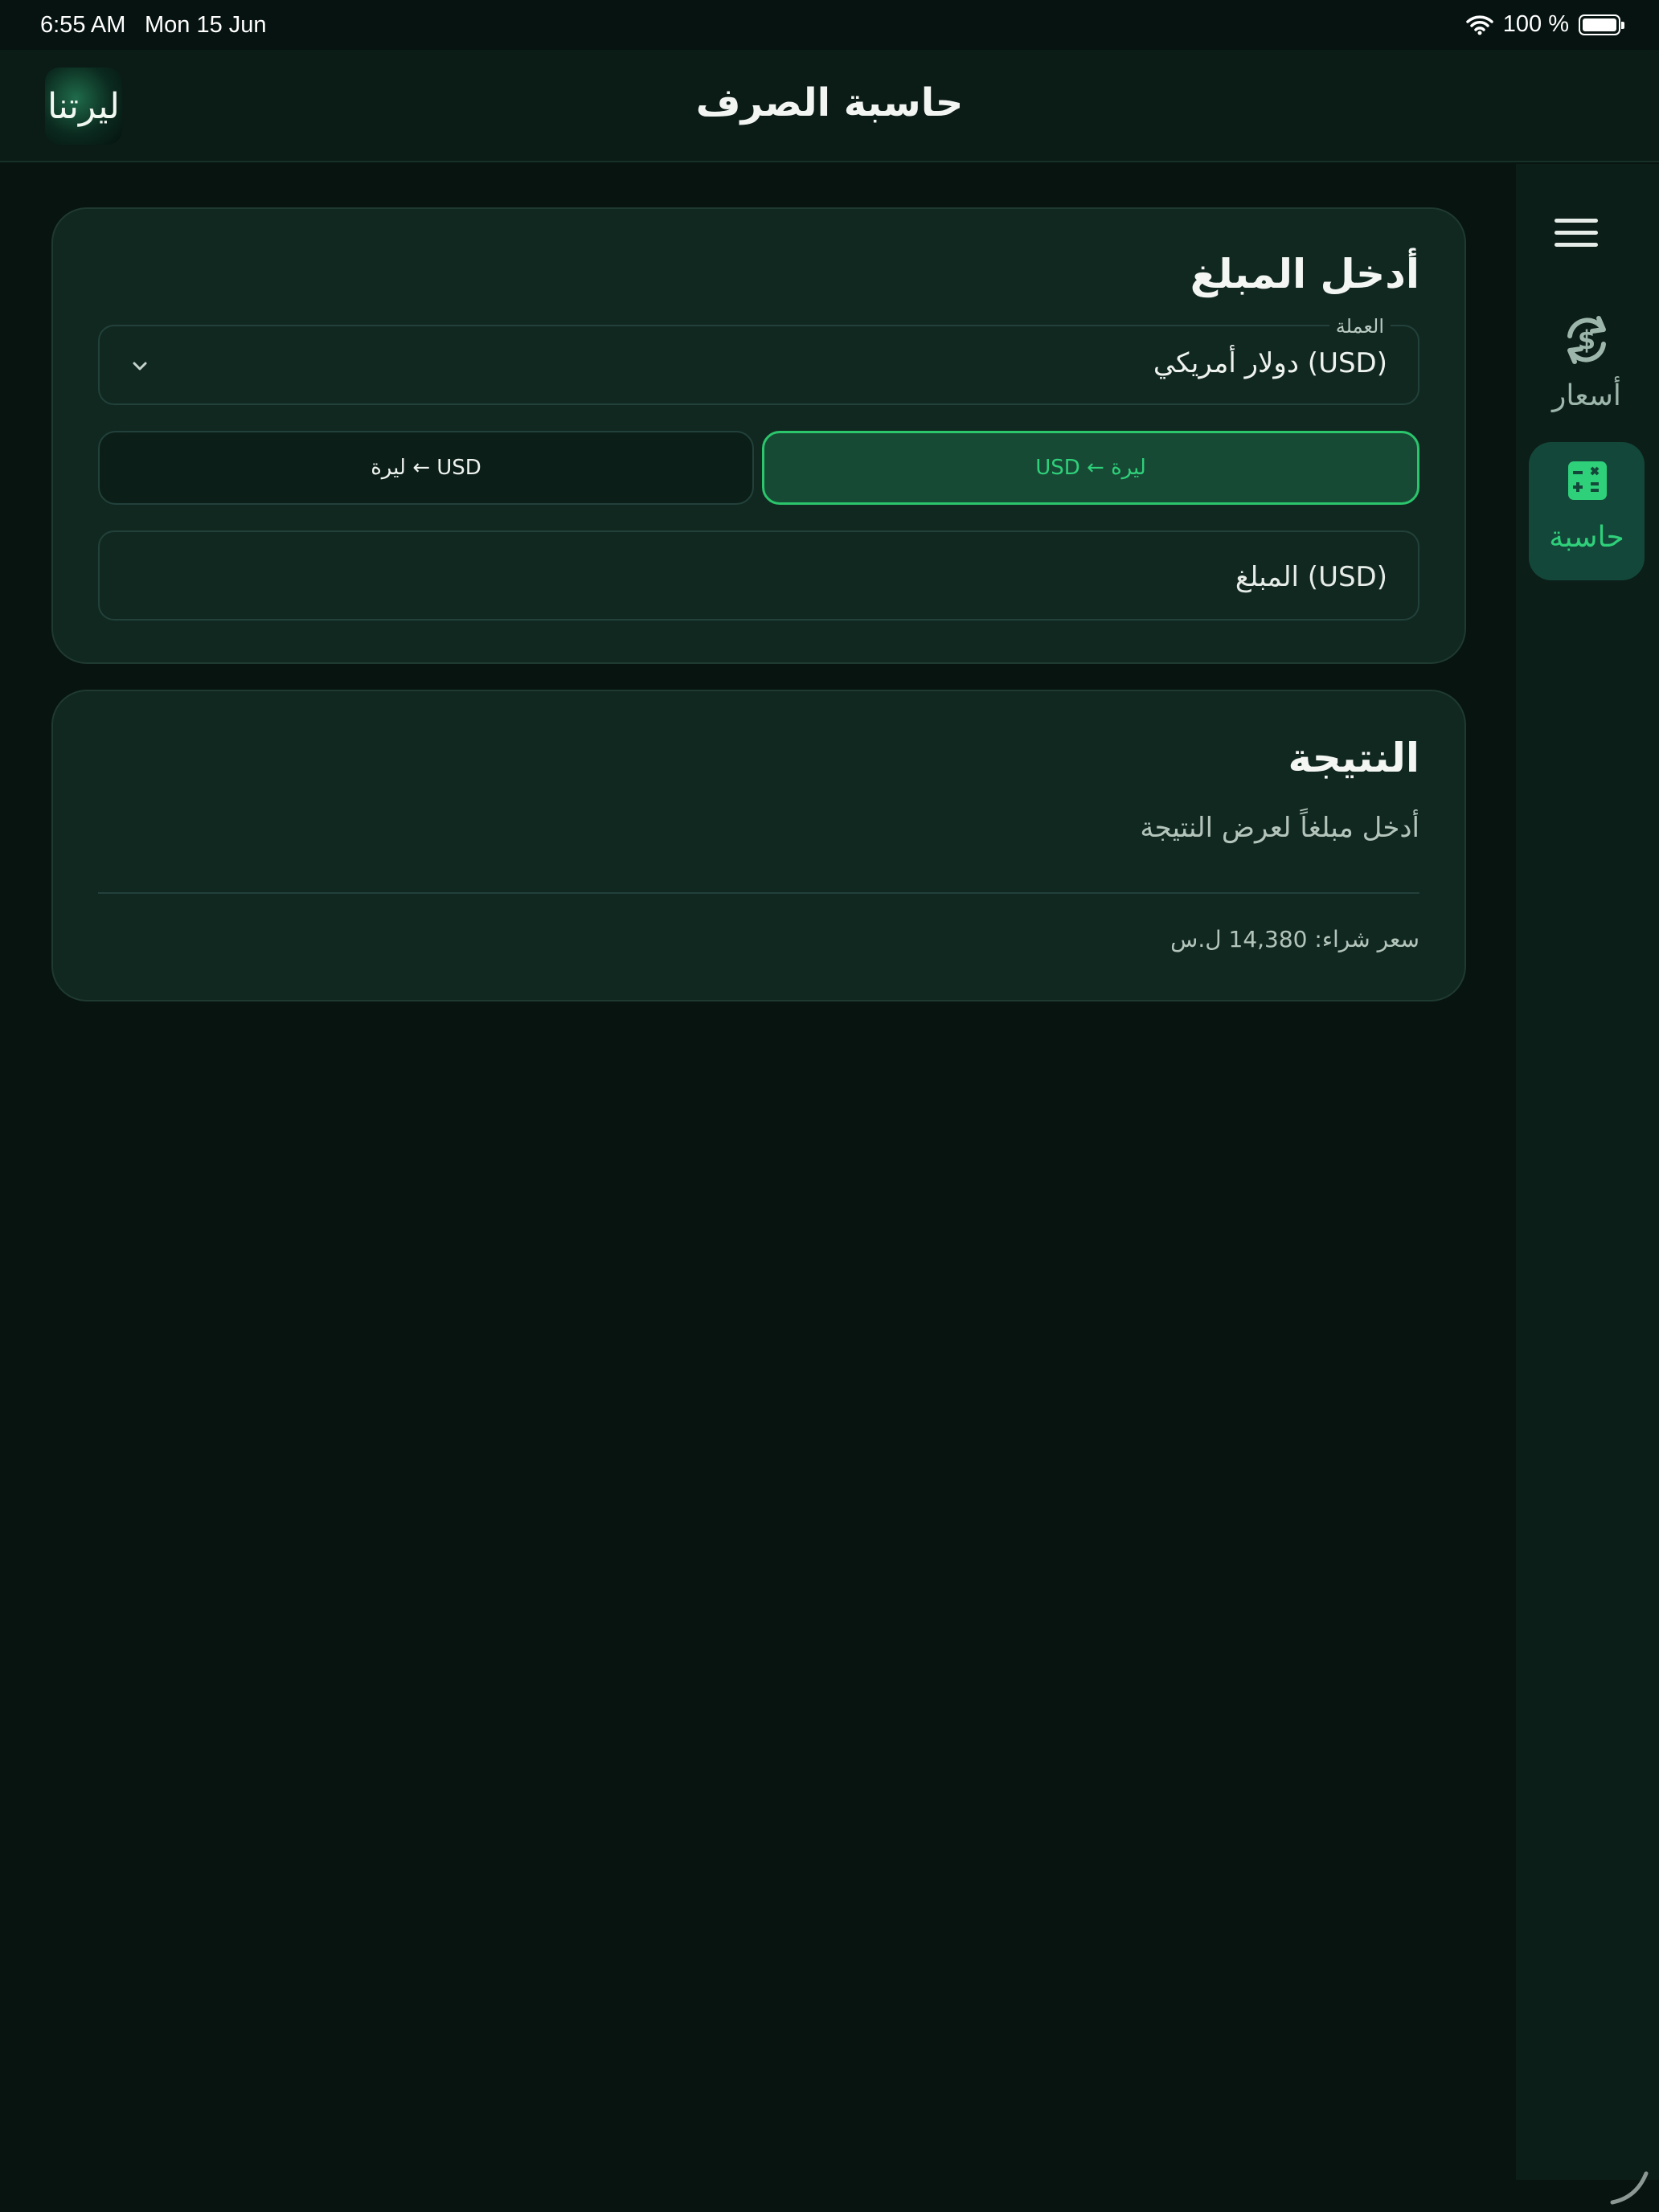  Describe the element at coordinates (1535, 24) in the screenshot. I see `battery-percent: 100 %` at that location.